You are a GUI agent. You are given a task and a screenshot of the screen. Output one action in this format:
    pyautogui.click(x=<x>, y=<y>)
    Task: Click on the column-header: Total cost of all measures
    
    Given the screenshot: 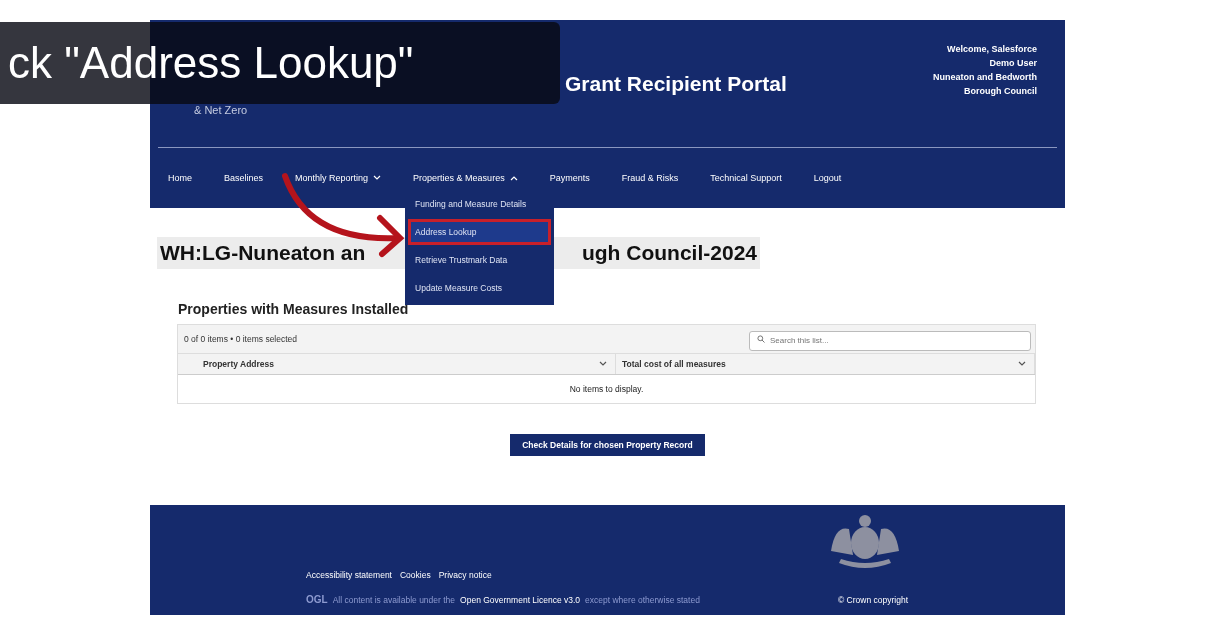 What is the action you would take?
    pyautogui.click(x=825, y=364)
    